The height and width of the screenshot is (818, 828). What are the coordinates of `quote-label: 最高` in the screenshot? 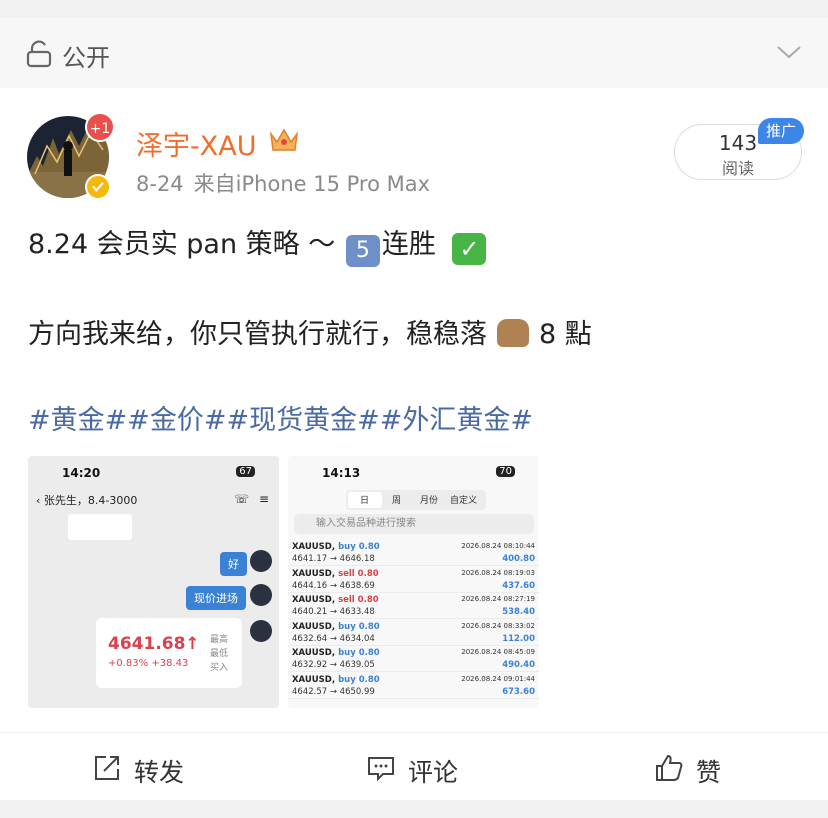 It's located at (219, 640).